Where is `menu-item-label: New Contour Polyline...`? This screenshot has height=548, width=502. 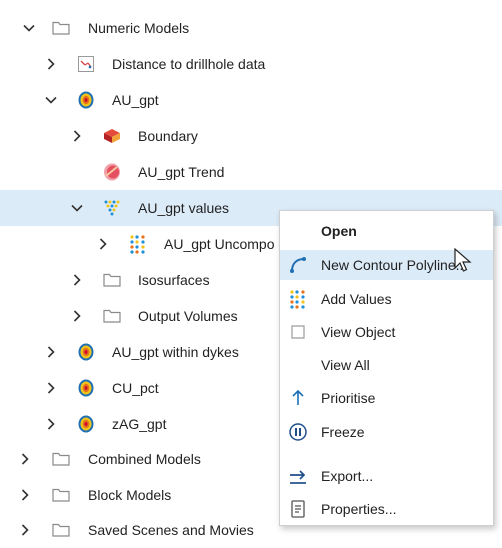
menu-item-label: New Contour Polyline... is located at coordinates (394, 265).